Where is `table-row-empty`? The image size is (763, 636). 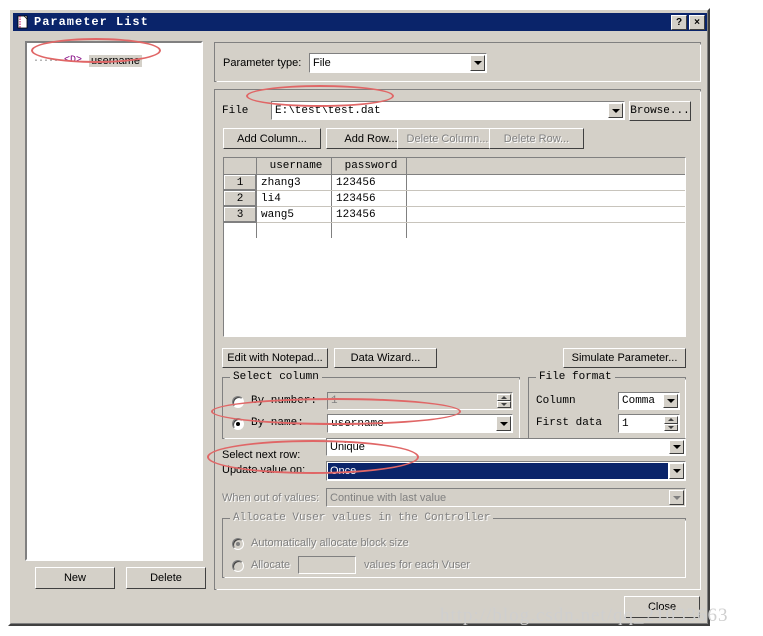
table-row-empty is located at coordinates (454, 230).